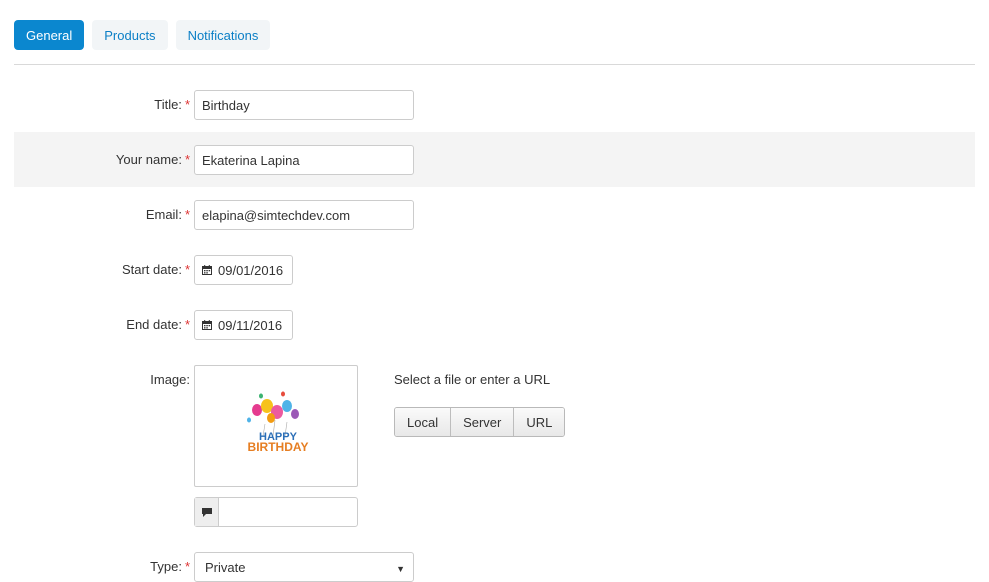 This screenshot has height=582, width=989. Describe the element at coordinates (494, 214) in the screenshot. I see `form-row-email: Email: * elapina@simtechdev.com` at that location.